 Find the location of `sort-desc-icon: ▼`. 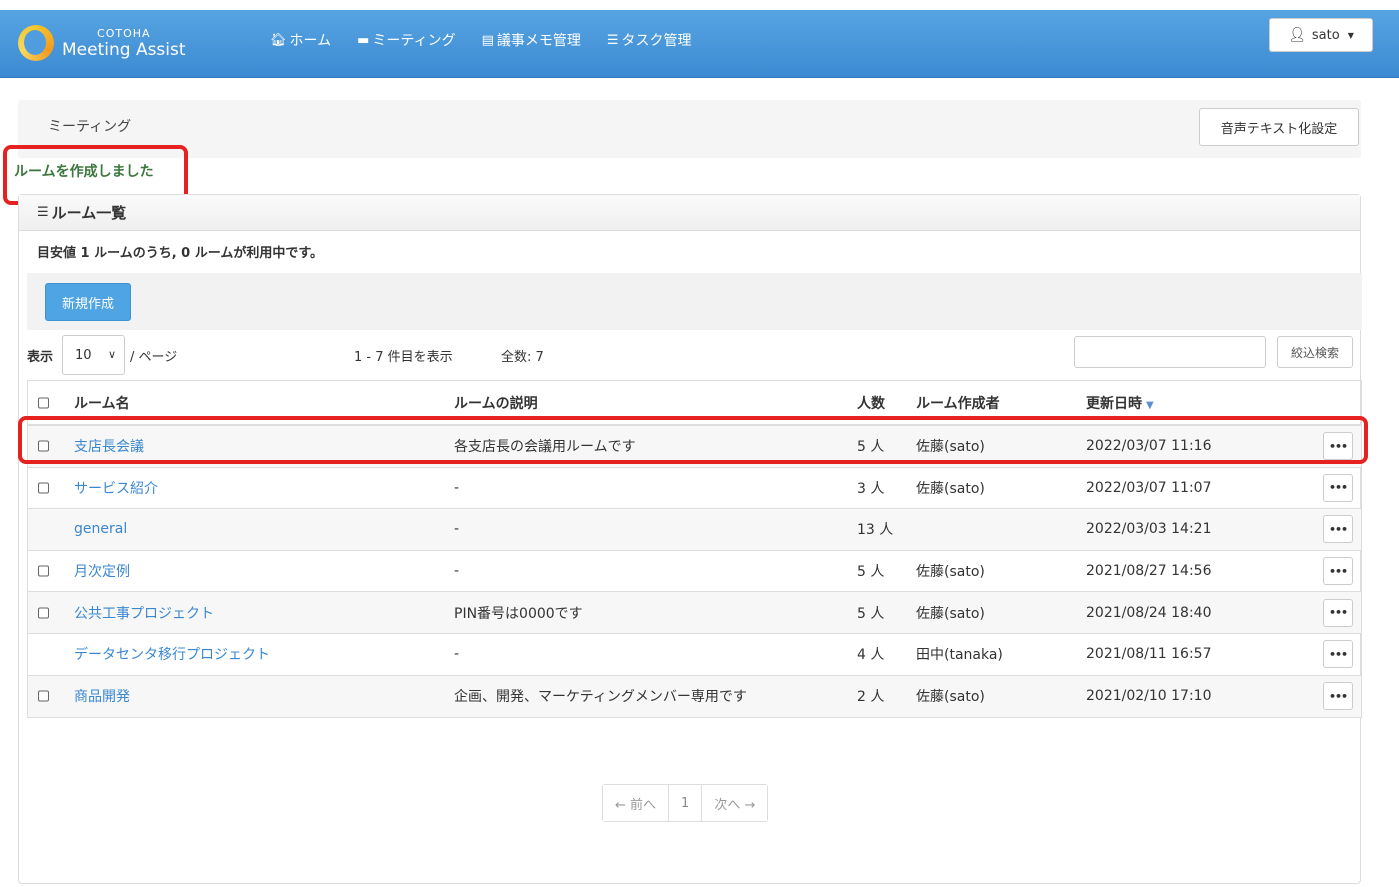

sort-desc-icon: ▼ is located at coordinates (1150, 405).